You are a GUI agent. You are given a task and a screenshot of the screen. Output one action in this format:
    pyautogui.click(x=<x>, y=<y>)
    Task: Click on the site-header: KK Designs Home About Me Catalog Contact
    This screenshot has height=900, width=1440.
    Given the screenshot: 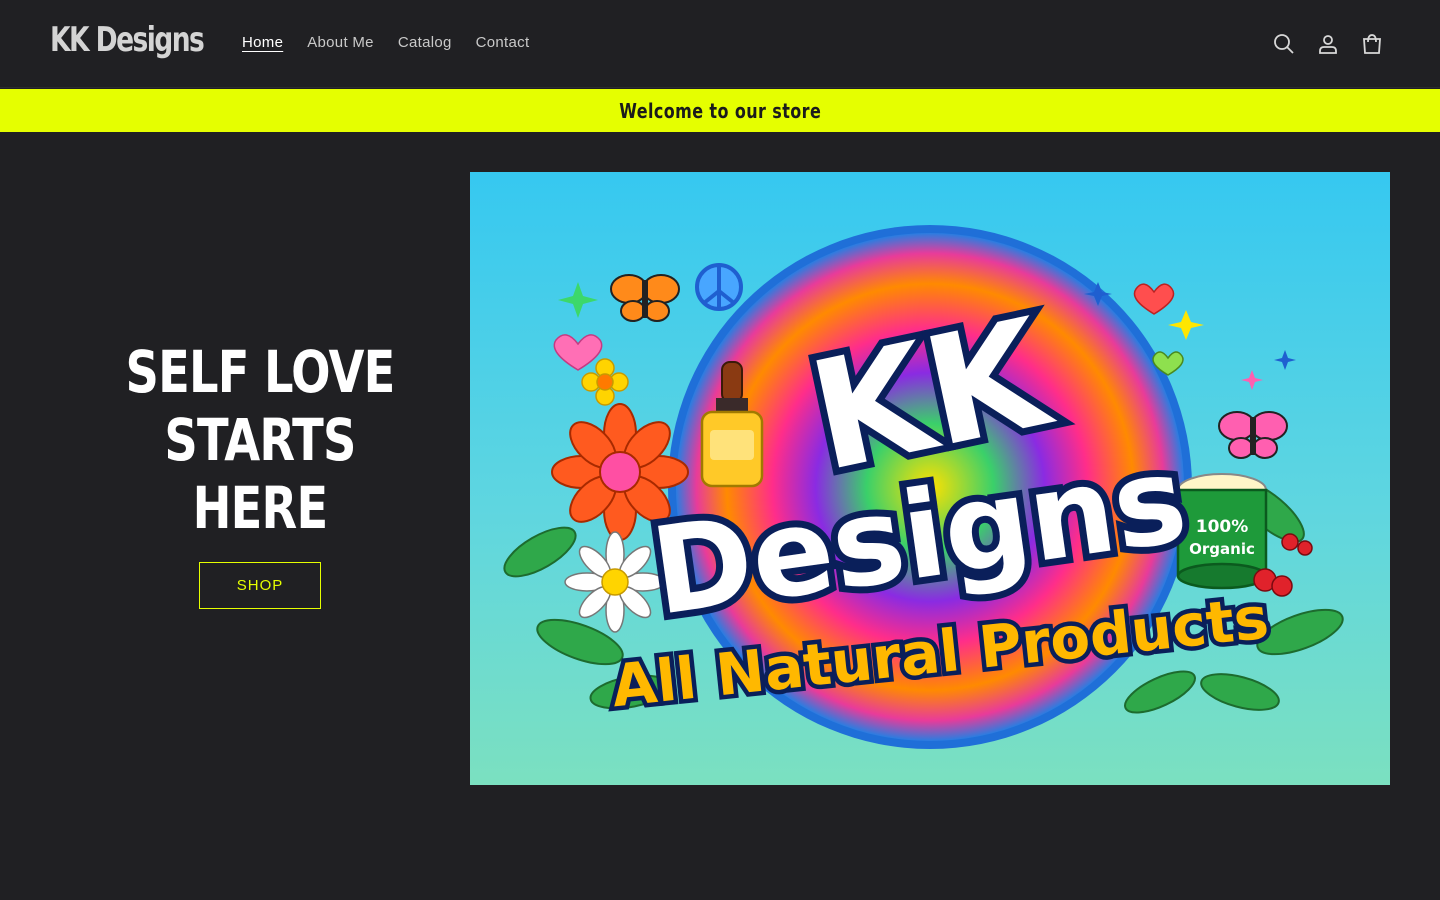 What is the action you would take?
    pyautogui.click(x=720, y=44)
    